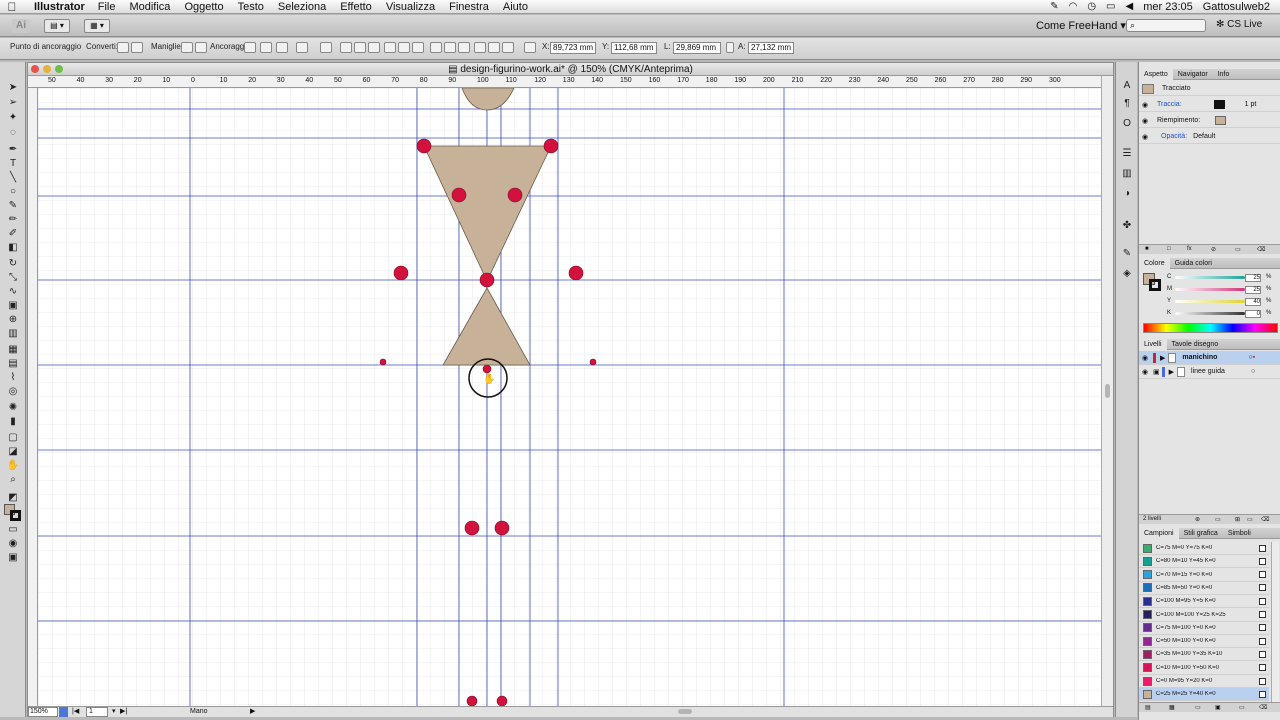 This screenshot has width=1280, height=720. Describe the element at coordinates (573, 48) in the screenshot. I see `x-field: 89,723 mm` at that location.